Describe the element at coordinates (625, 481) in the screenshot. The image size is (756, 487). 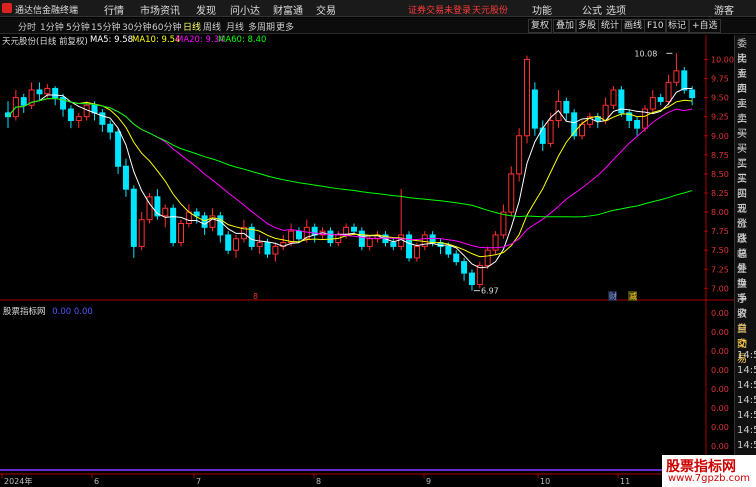
I see `date-label: 11` at that location.